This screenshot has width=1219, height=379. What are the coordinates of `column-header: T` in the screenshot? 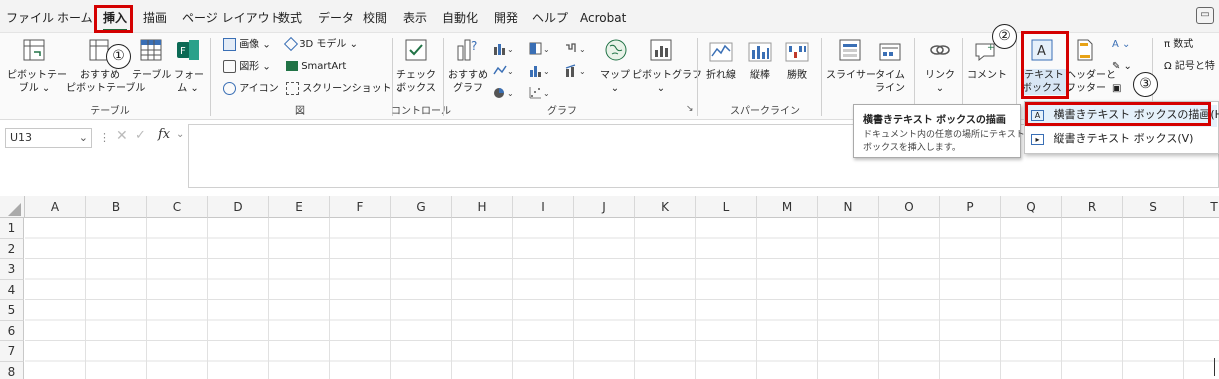 It's located at (1201, 207).